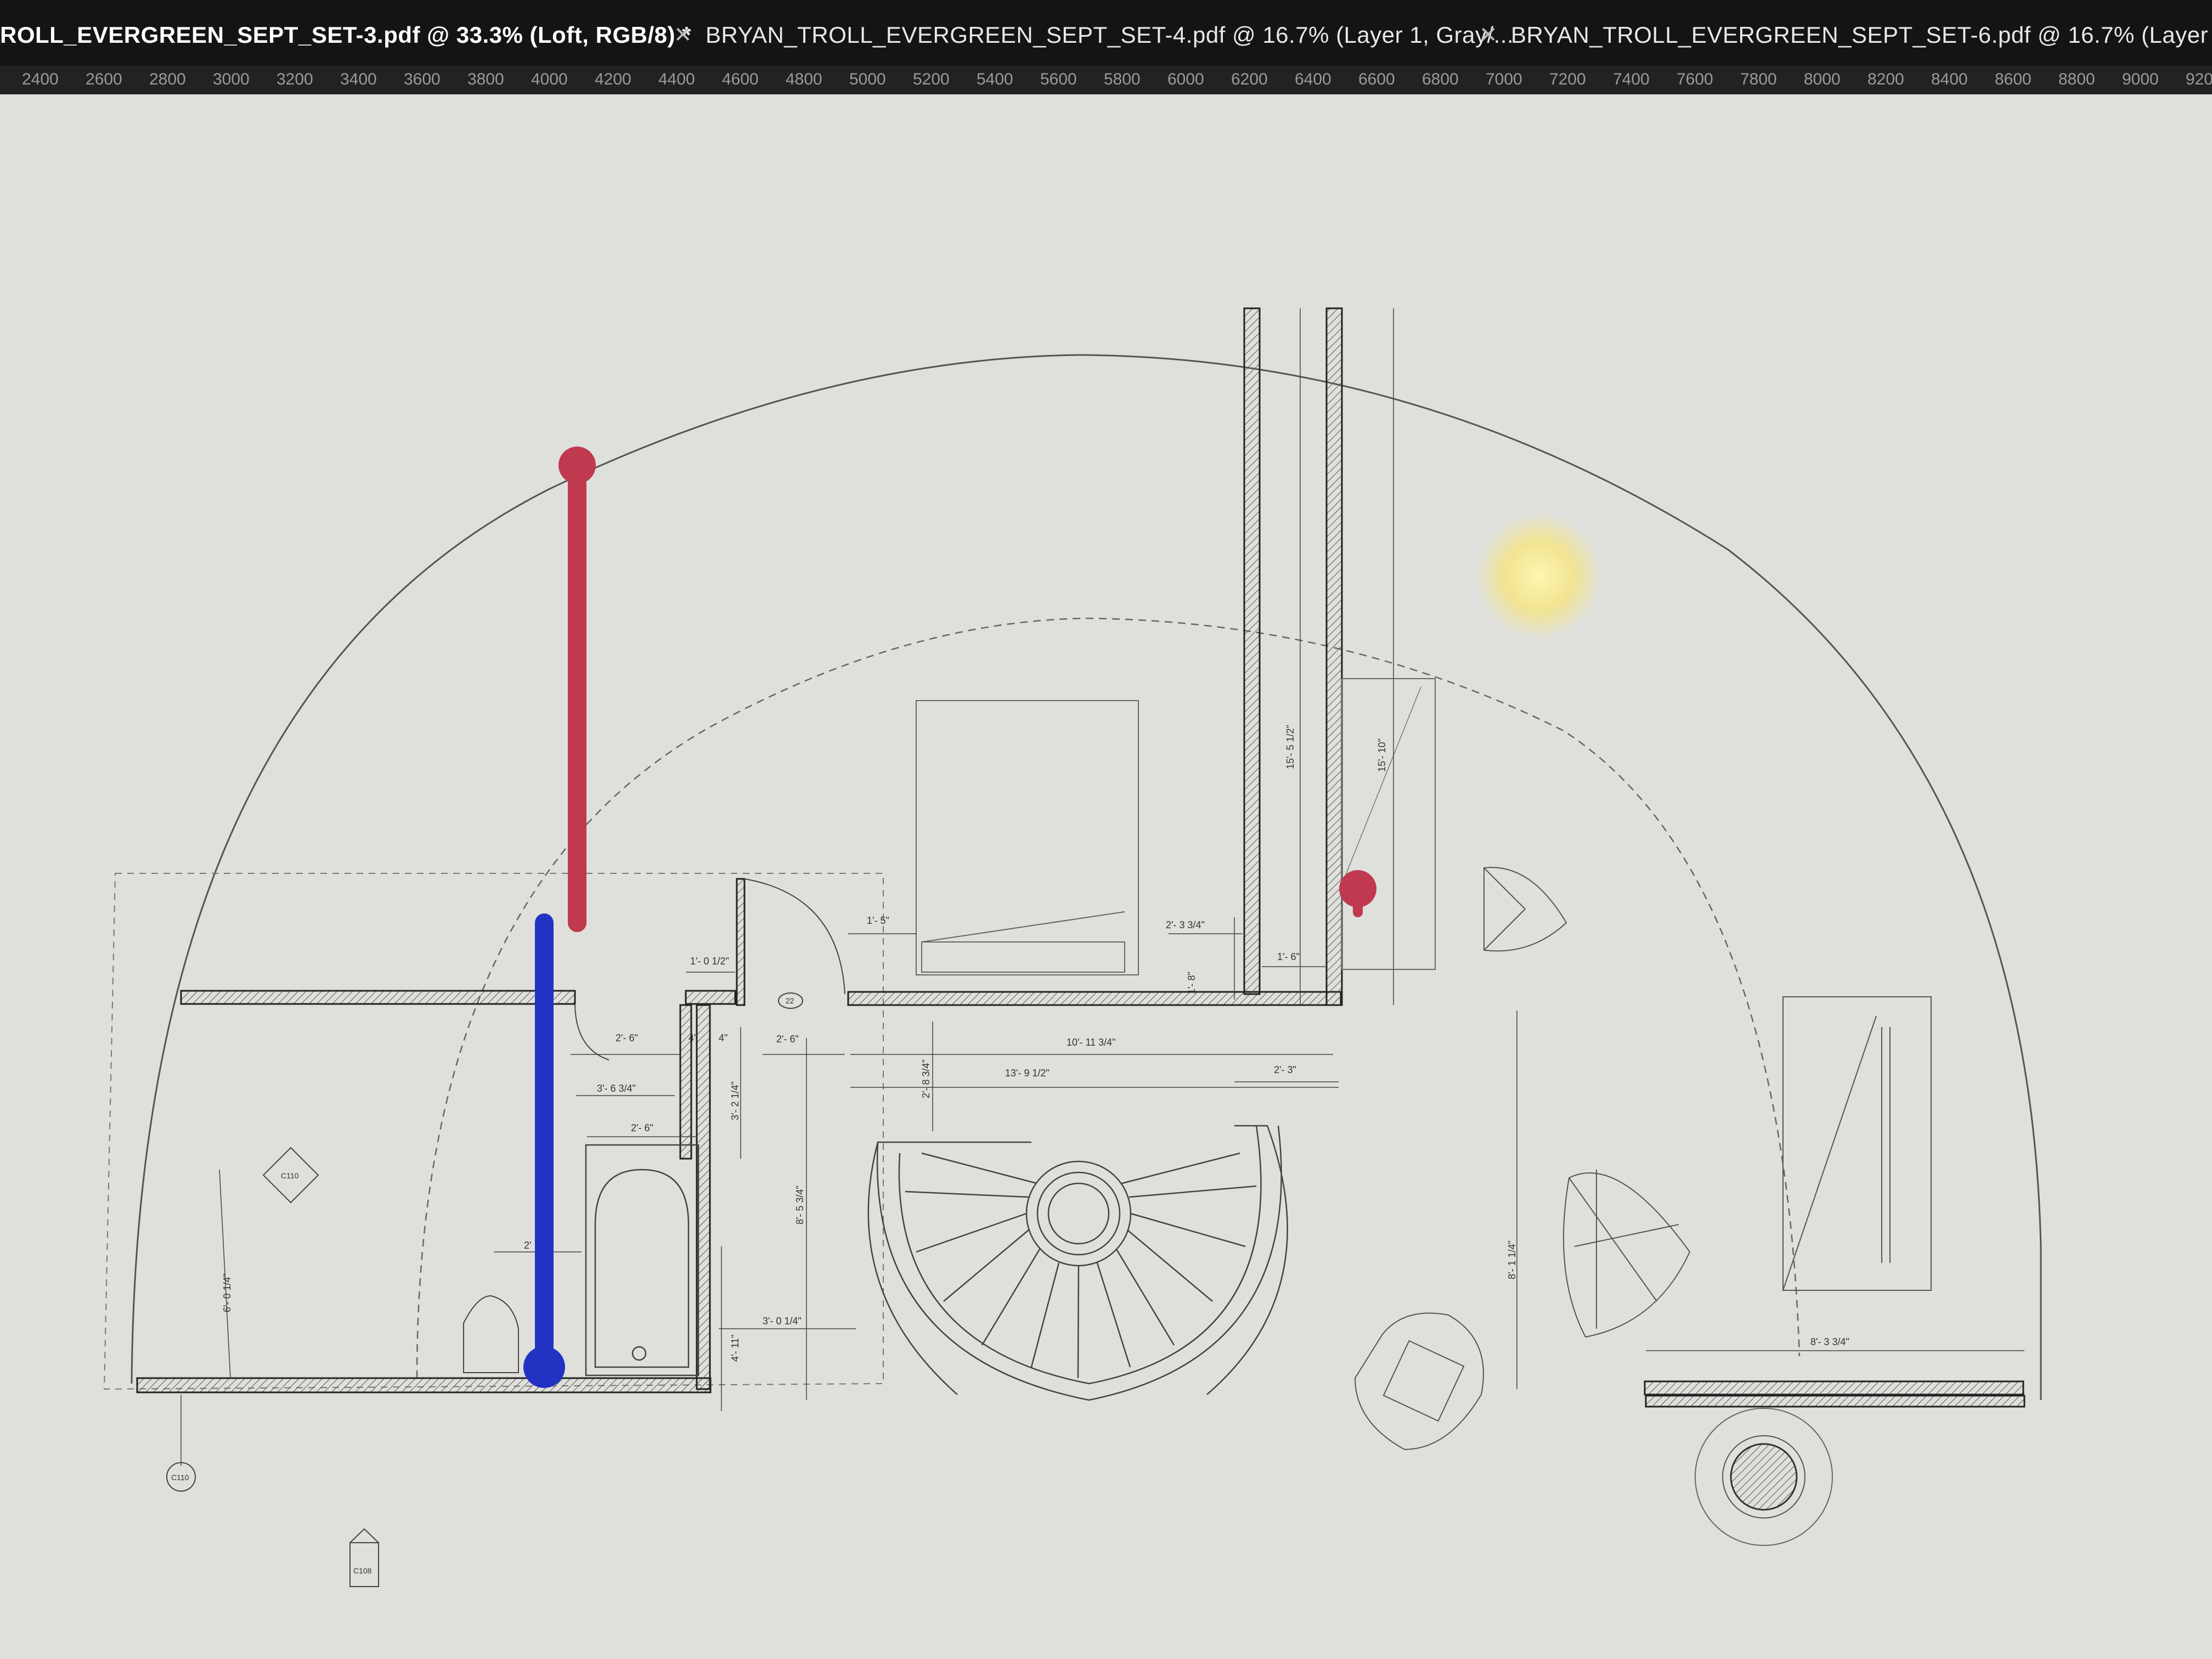 The height and width of the screenshot is (1659, 2212). What do you see at coordinates (790, 1000) in the screenshot?
I see `door-tag-label: 22` at bounding box center [790, 1000].